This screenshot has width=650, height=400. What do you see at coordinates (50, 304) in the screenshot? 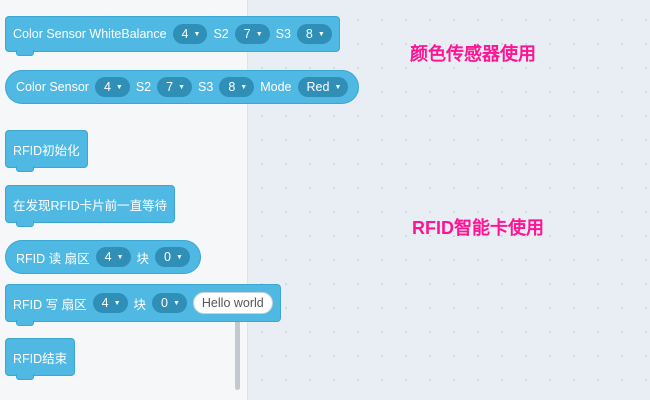
I see `block-label: RFID 写 扇区` at bounding box center [50, 304].